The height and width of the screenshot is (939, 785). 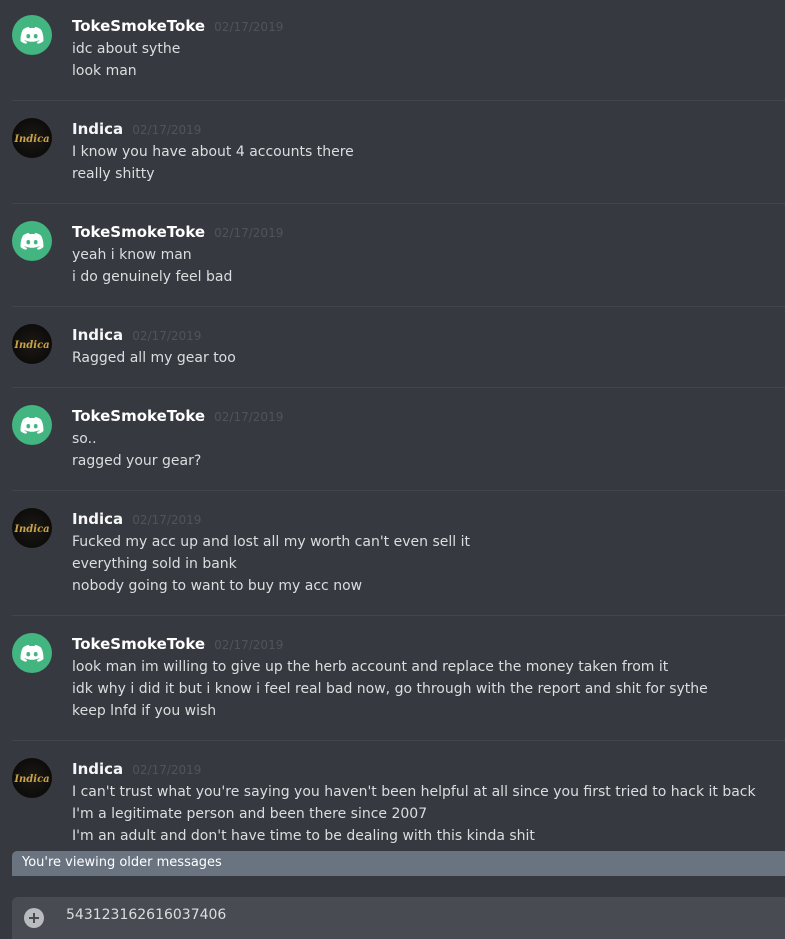 I want to click on message-input: 543123162616037406, so click(x=146, y=915).